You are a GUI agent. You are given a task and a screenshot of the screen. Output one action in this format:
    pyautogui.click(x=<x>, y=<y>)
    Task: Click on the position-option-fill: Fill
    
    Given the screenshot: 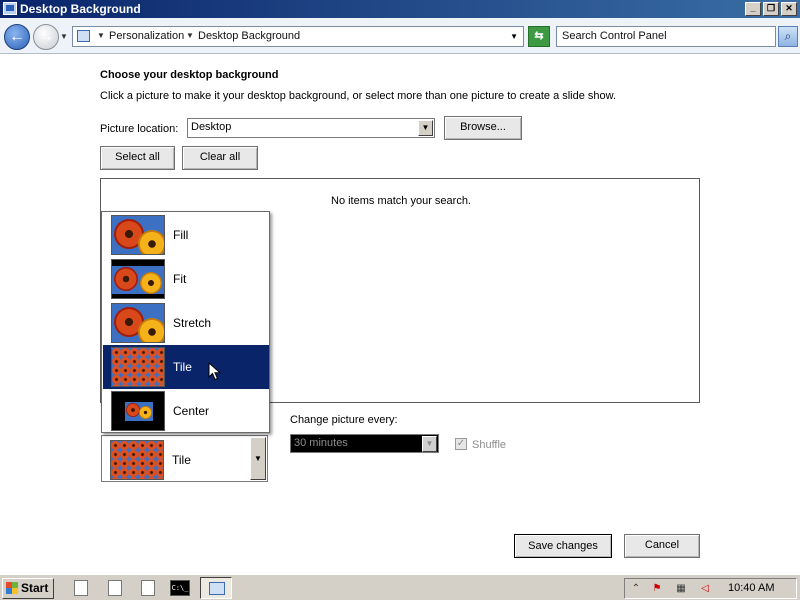 What is the action you would take?
    pyautogui.click(x=186, y=235)
    